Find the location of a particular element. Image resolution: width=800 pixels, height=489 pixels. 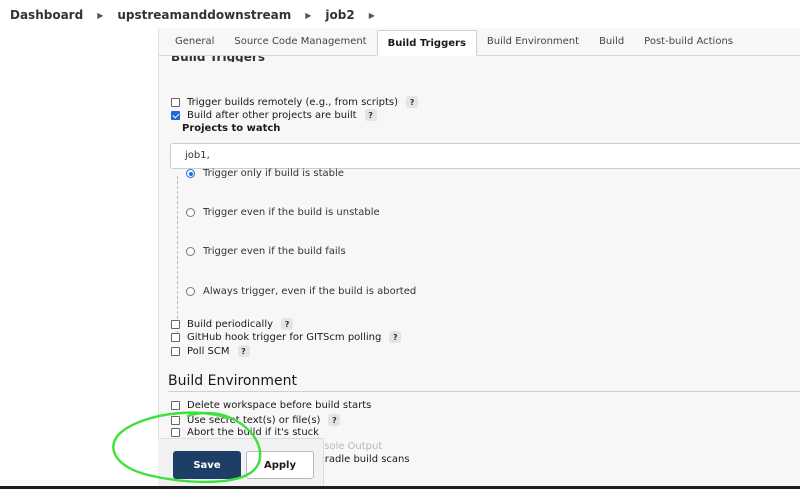

section-divider is located at coordinates (484, 391).